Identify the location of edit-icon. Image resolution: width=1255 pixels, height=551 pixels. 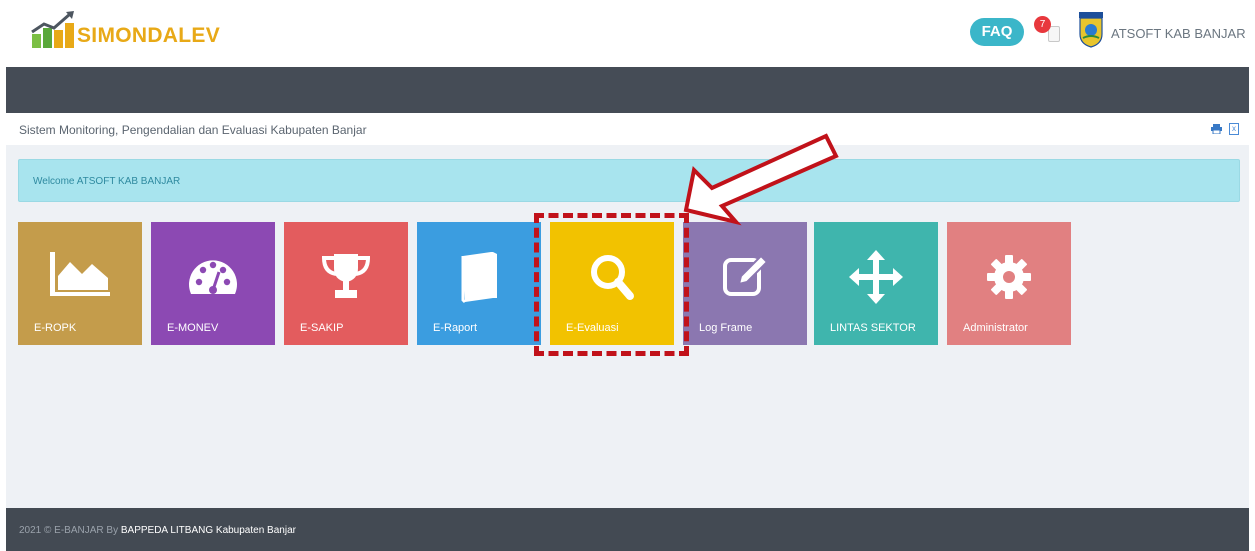
(746, 275).